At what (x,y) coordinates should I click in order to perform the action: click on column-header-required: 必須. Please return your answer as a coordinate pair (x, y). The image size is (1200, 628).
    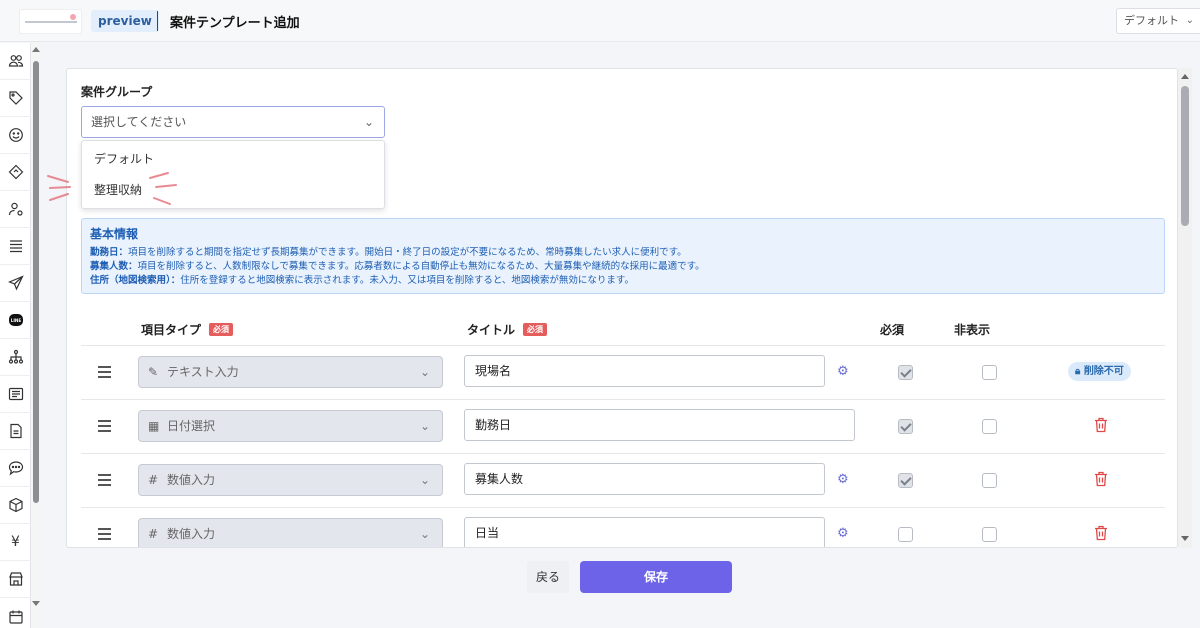
    Looking at the image, I should click on (892, 330).